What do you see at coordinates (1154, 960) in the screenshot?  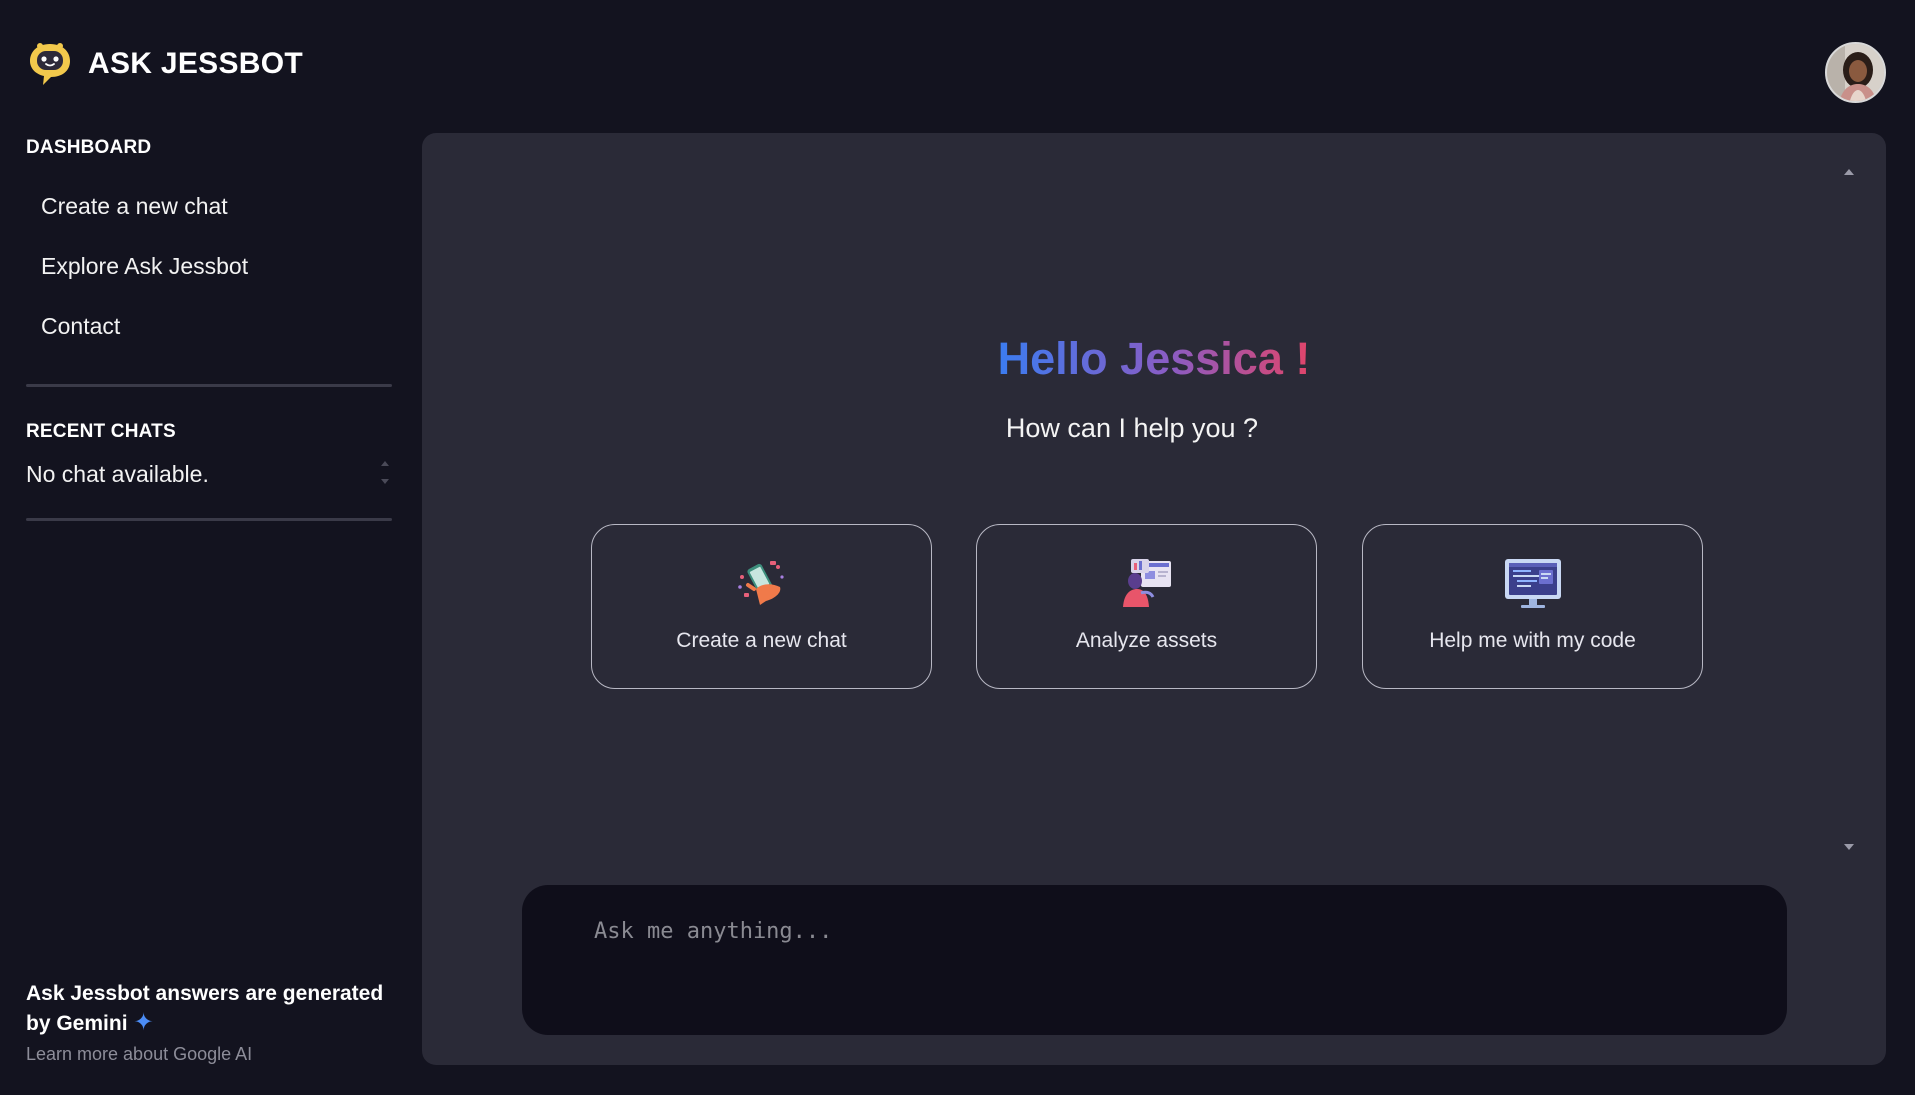 I see `prompt-box` at bounding box center [1154, 960].